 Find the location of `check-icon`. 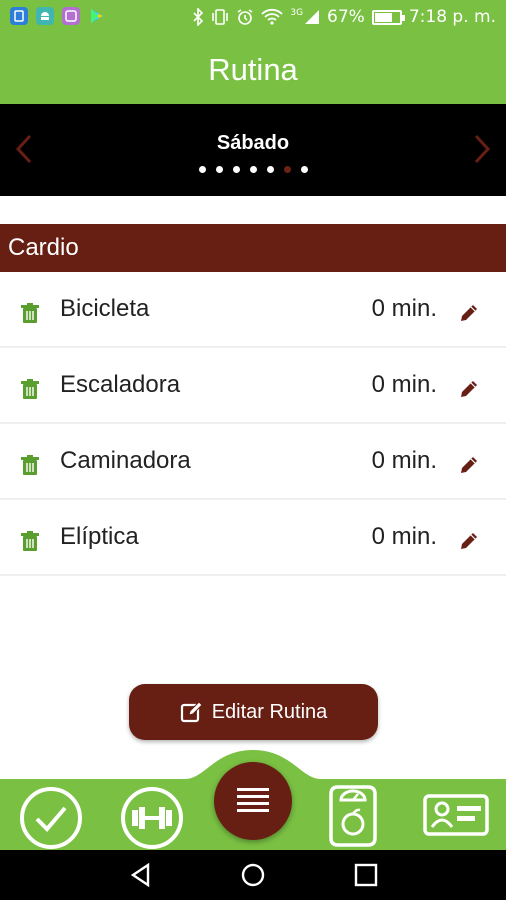

check-icon is located at coordinates (51, 818).